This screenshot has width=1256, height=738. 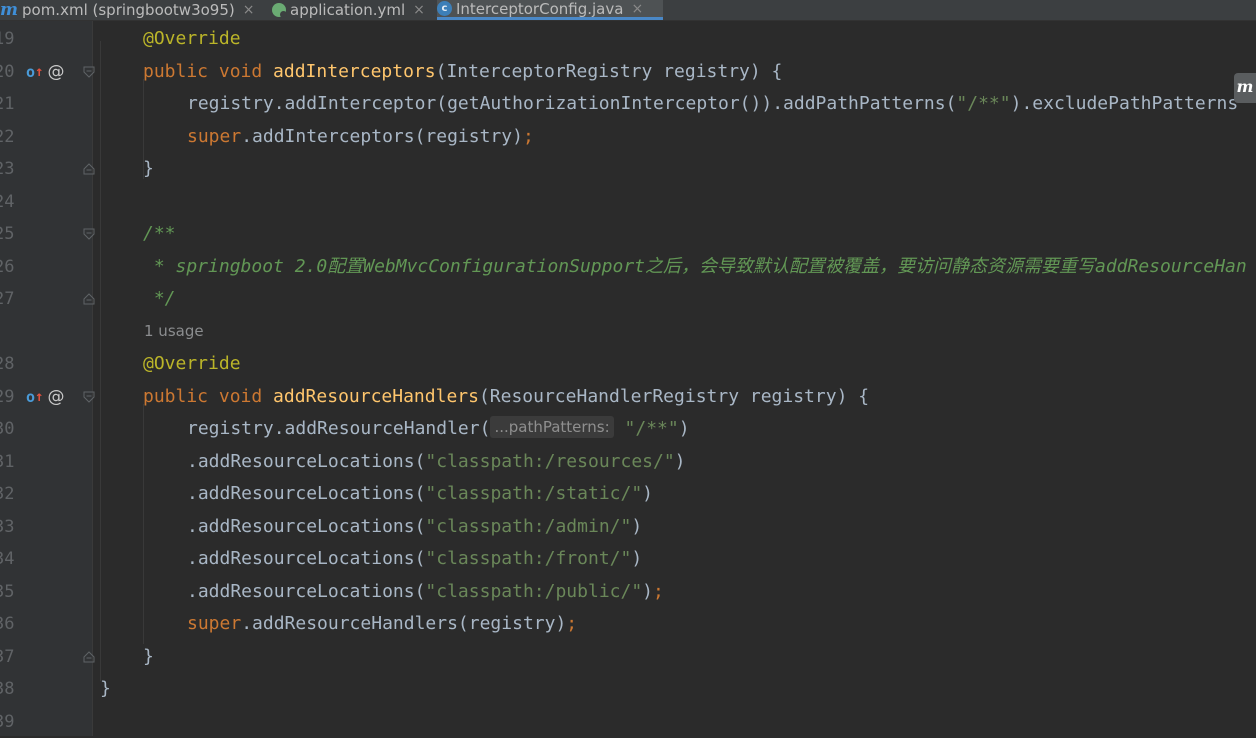 I want to click on comment: */, so click(x=159, y=298).